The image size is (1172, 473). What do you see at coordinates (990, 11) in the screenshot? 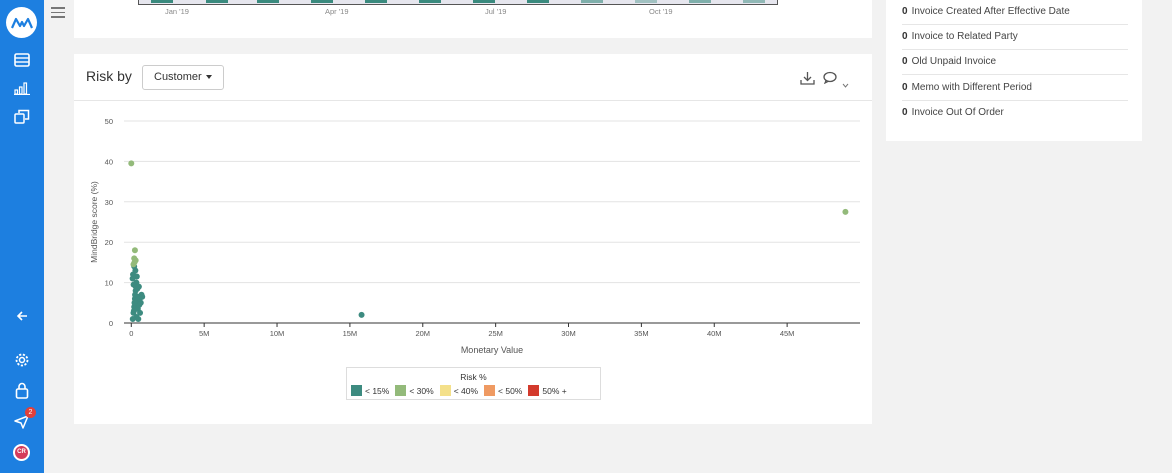
I see `rule-label: Invoice Created After Effective Date` at bounding box center [990, 11].